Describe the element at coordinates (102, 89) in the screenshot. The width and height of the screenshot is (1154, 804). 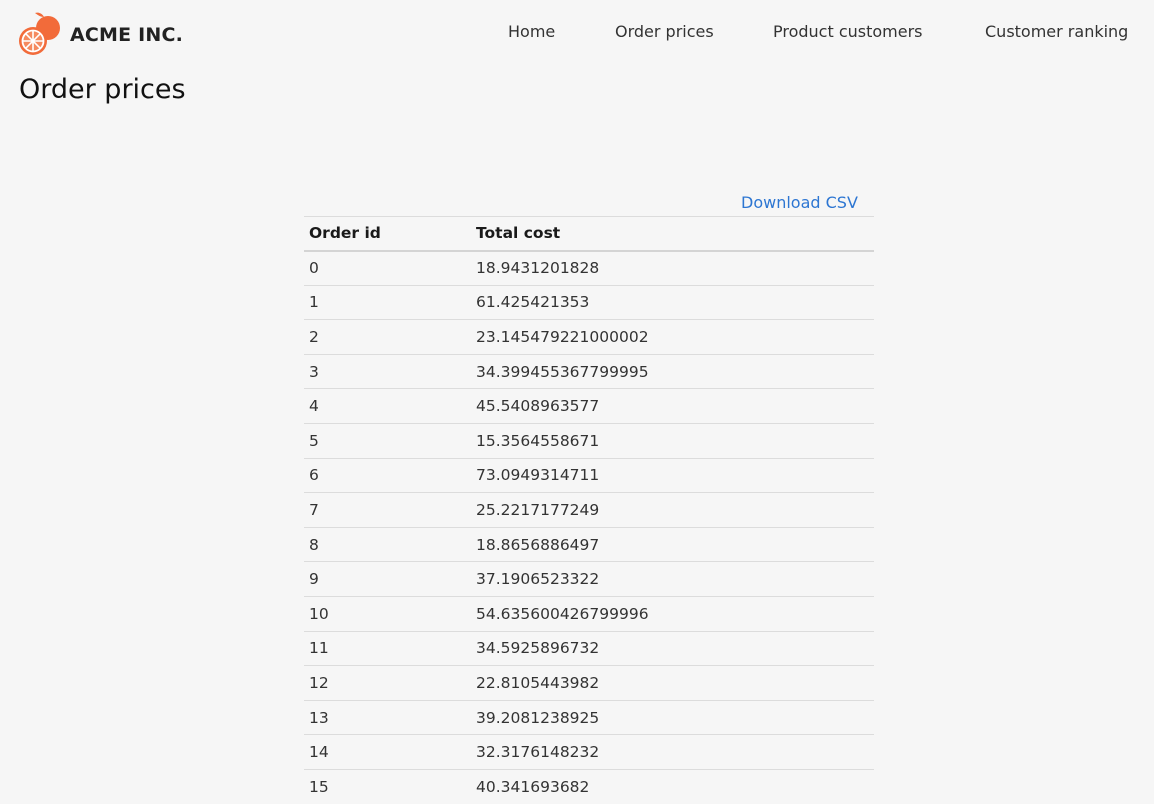
I see `page-title: Order prices` at that location.